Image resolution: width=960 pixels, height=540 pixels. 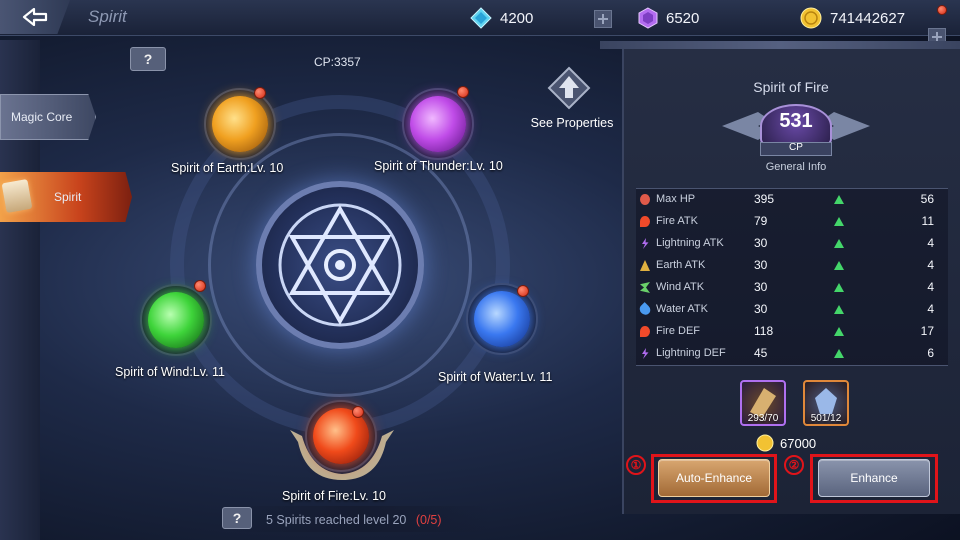 What do you see at coordinates (714, 478) in the screenshot?
I see `auto-enhance-button: Auto-Enhance` at bounding box center [714, 478].